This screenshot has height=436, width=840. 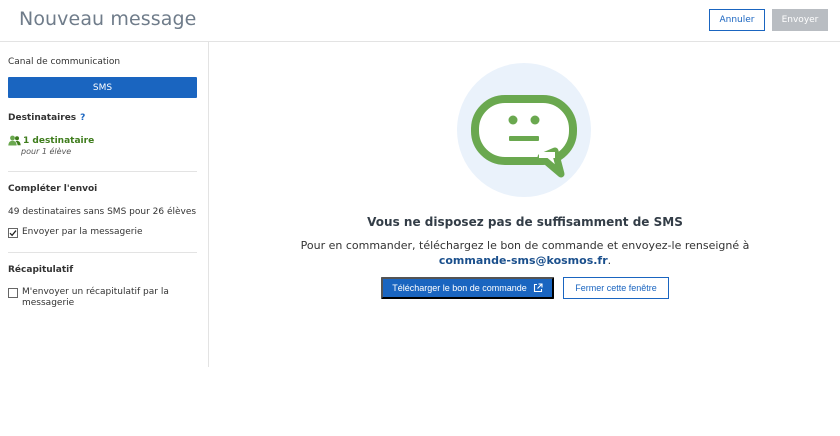 I want to click on chat-bubble-neutral-face-icon, so click(x=524, y=130).